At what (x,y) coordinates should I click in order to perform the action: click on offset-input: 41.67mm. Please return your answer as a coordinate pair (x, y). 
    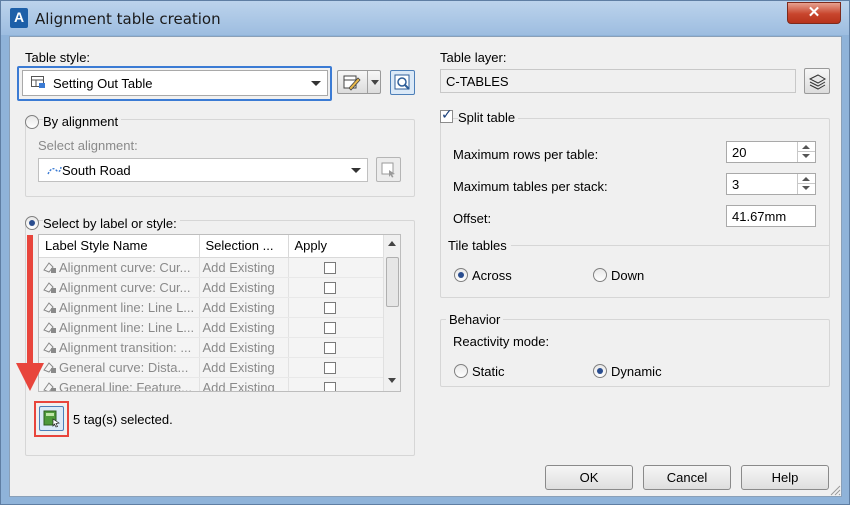
    Looking at the image, I should click on (771, 216).